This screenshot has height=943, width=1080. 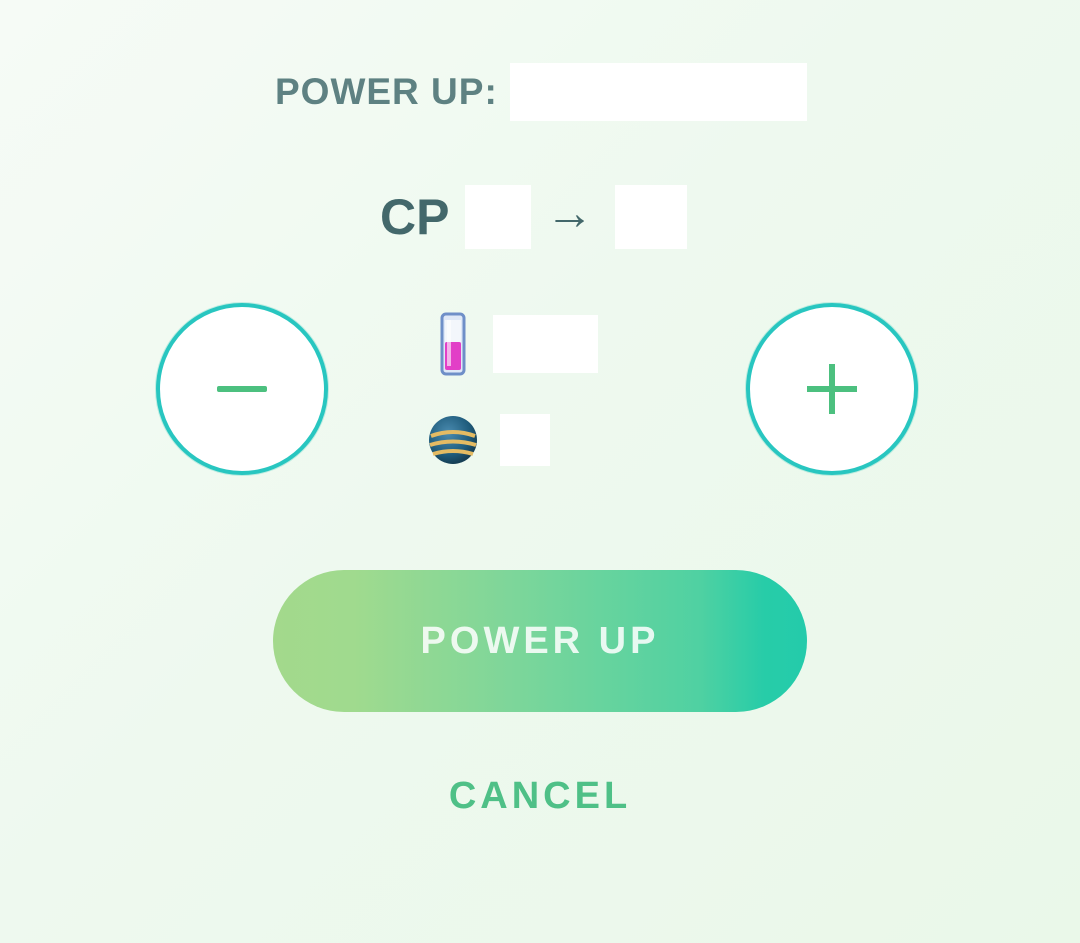 What do you see at coordinates (569, 213) in the screenshot?
I see `arrow-right-icon: →` at bounding box center [569, 213].